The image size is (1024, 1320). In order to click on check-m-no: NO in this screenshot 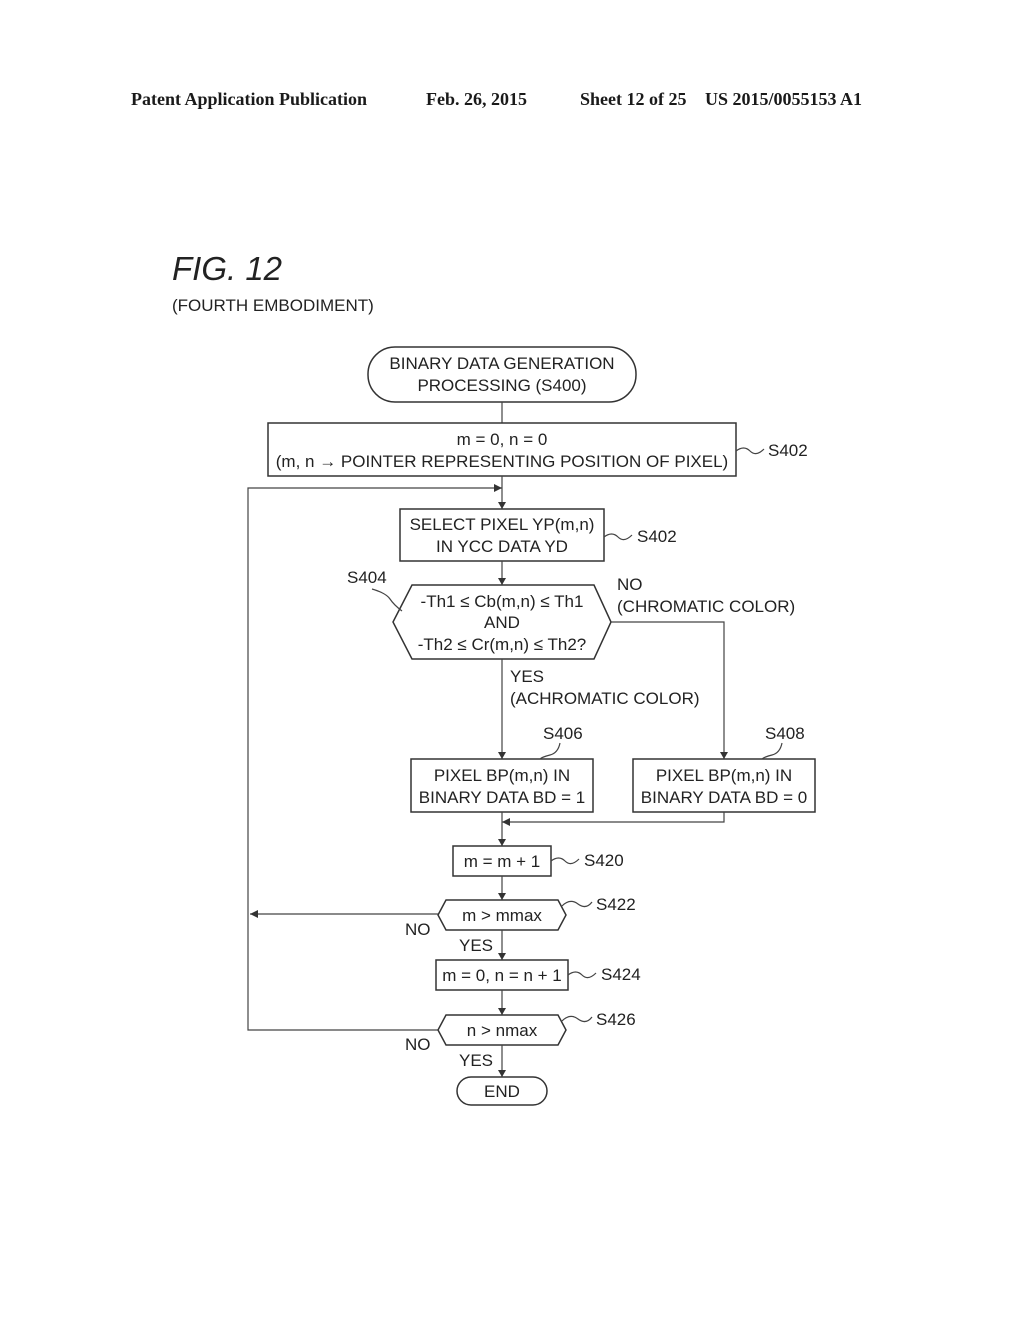, I will do `click(418, 929)`.